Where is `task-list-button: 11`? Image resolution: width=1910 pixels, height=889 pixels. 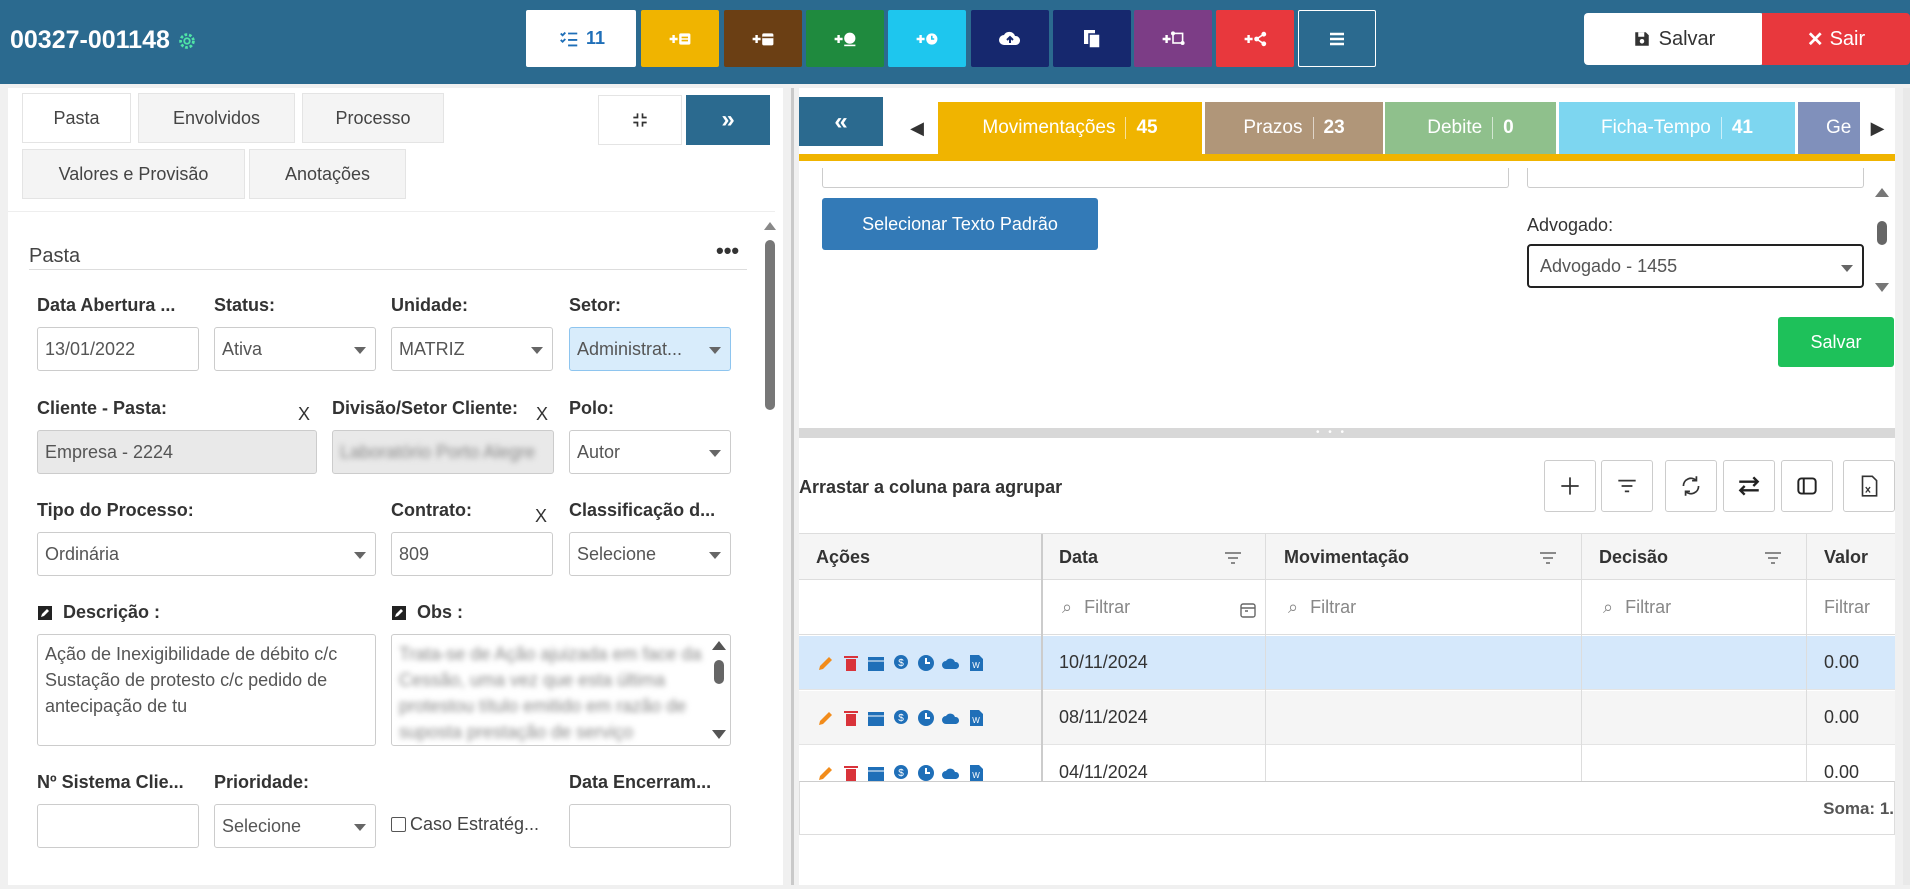 task-list-button: 11 is located at coordinates (581, 38).